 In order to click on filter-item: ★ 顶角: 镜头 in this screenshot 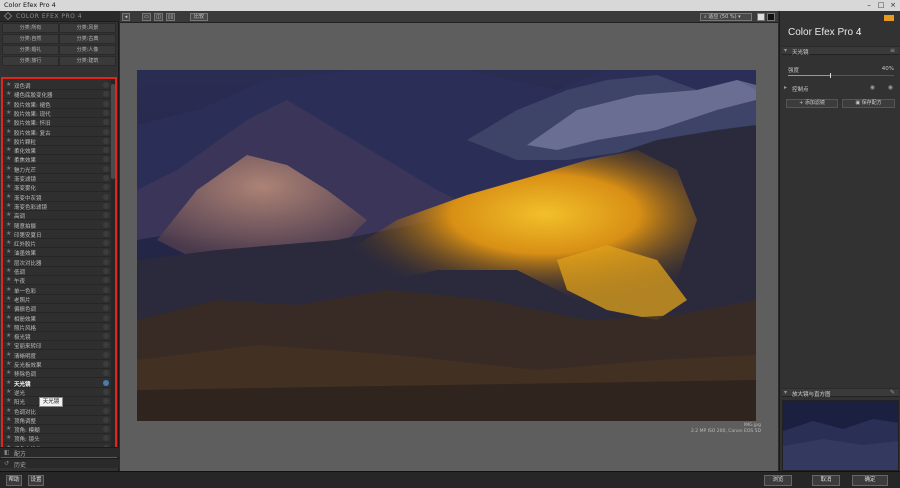, I will do `click(57, 439)`.